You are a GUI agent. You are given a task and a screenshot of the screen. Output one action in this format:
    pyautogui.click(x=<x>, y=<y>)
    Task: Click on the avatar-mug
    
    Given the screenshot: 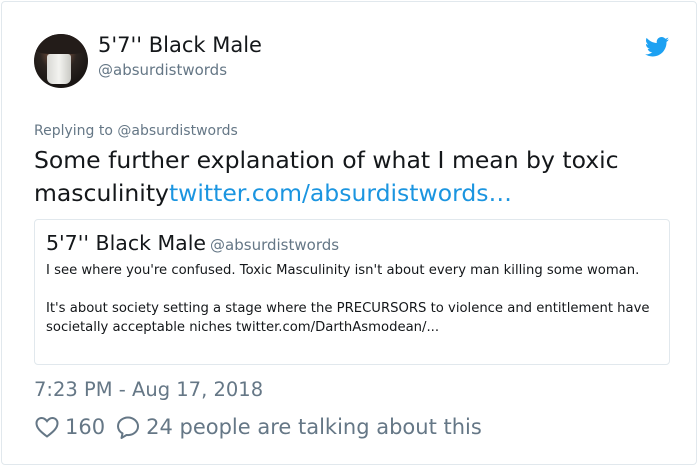 What is the action you would take?
    pyautogui.click(x=59, y=69)
    